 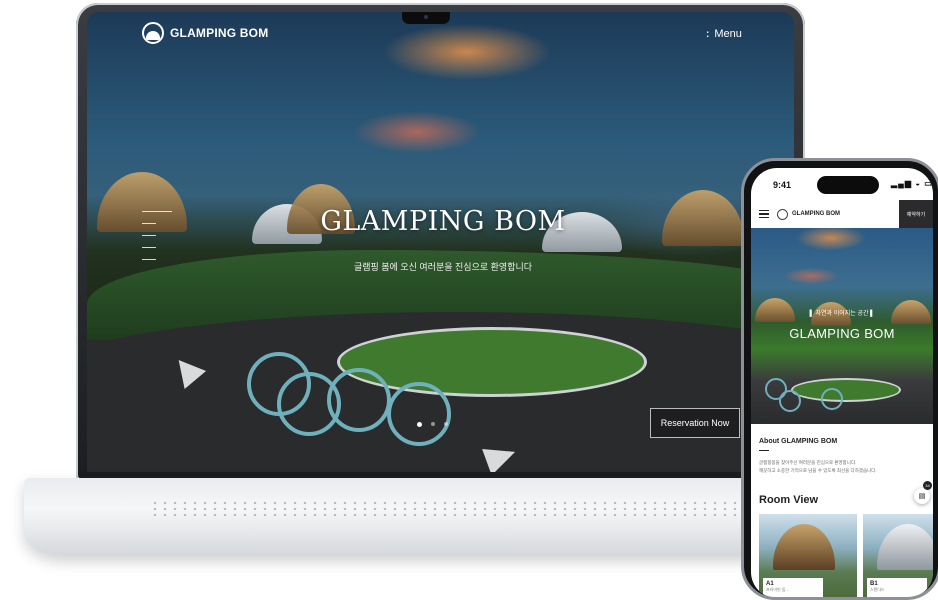 I want to click on menu-label: Menu, so click(x=728, y=34).